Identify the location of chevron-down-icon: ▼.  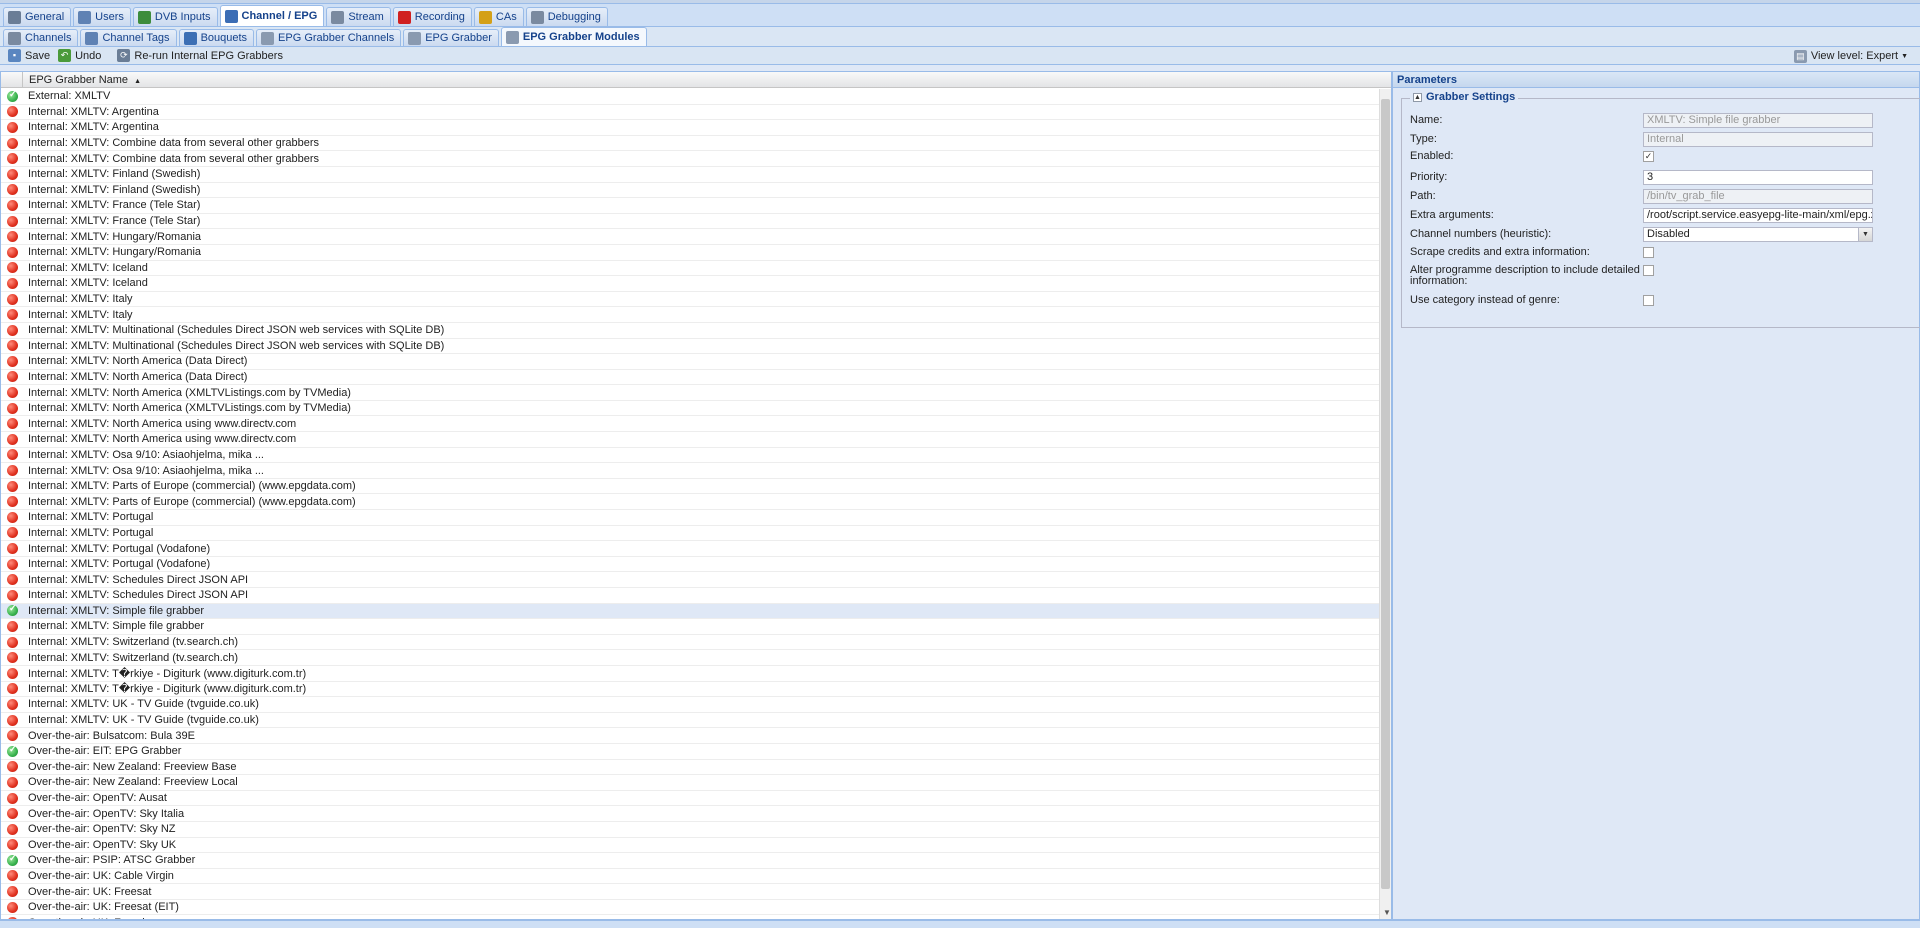
(1865, 234).